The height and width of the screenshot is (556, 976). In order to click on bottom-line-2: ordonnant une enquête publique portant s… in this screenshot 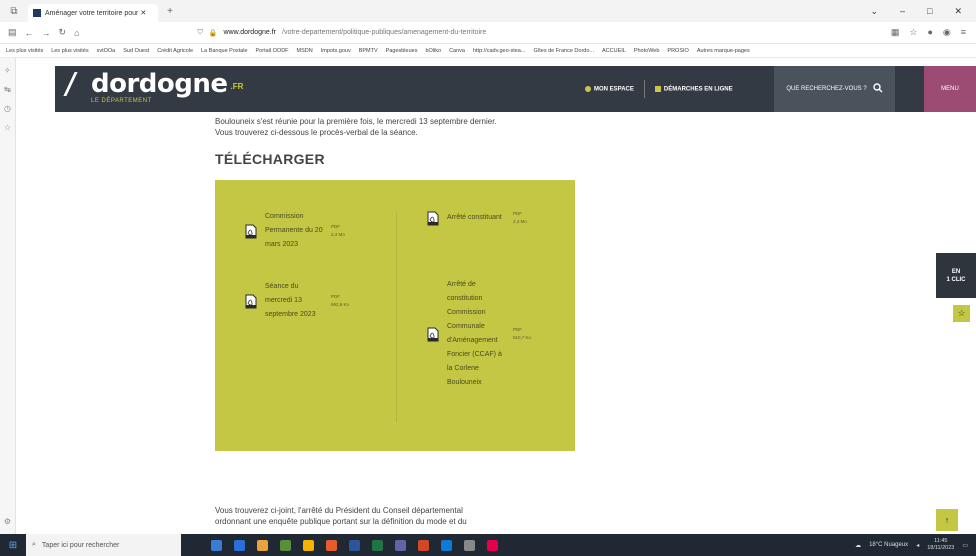, I will do `click(341, 521)`.